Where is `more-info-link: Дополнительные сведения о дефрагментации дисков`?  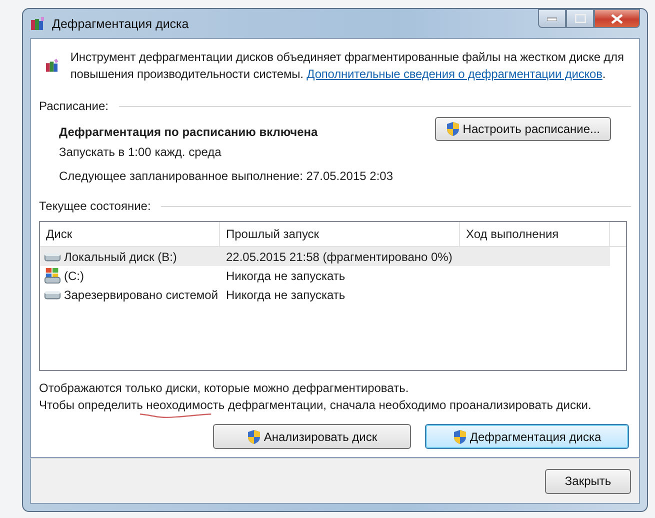 more-info-link: Дополнительные сведения о дефрагментации дисков is located at coordinates (454, 74).